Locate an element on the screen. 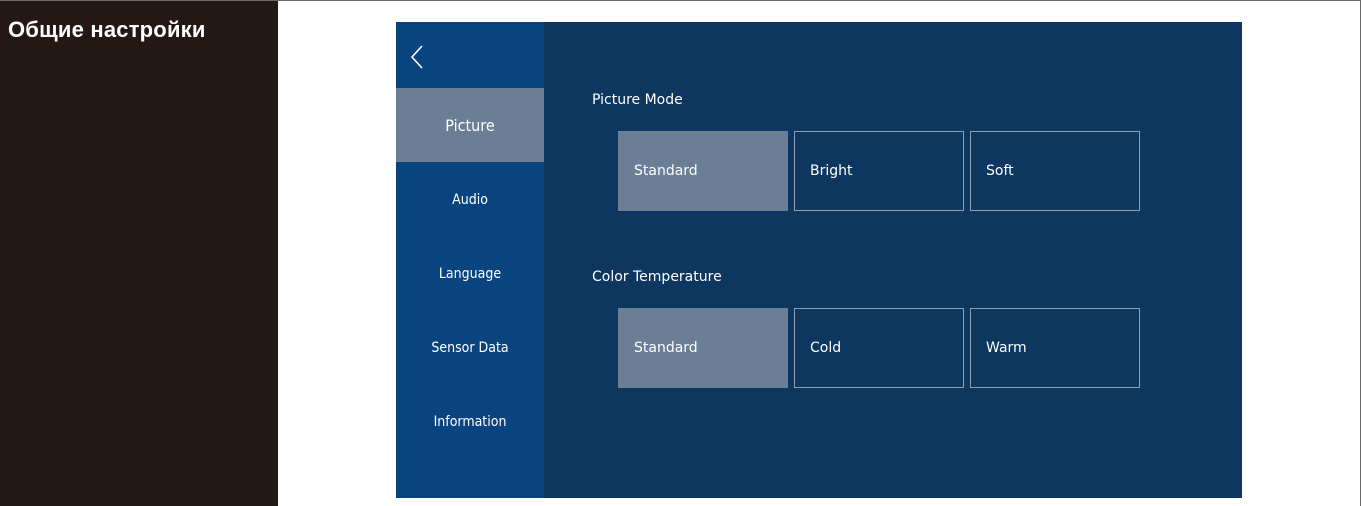 This screenshot has height=506, width=1361. sidebar-item-label: Audio is located at coordinates (470, 200).